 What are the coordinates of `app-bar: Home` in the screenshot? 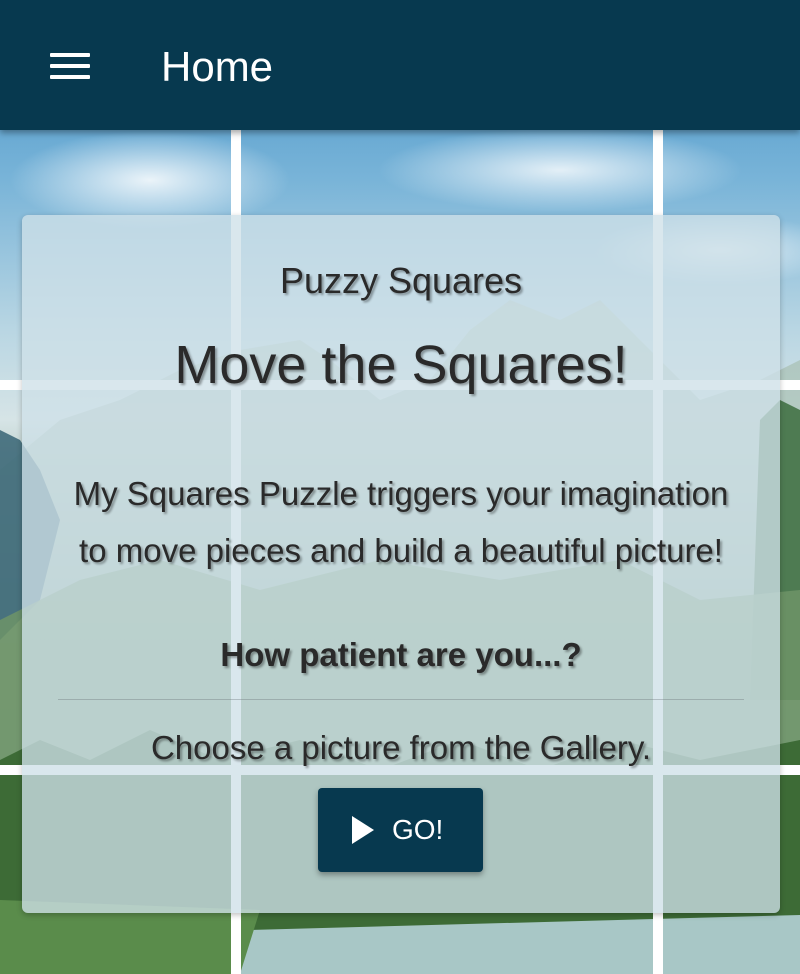 It's located at (400, 65).